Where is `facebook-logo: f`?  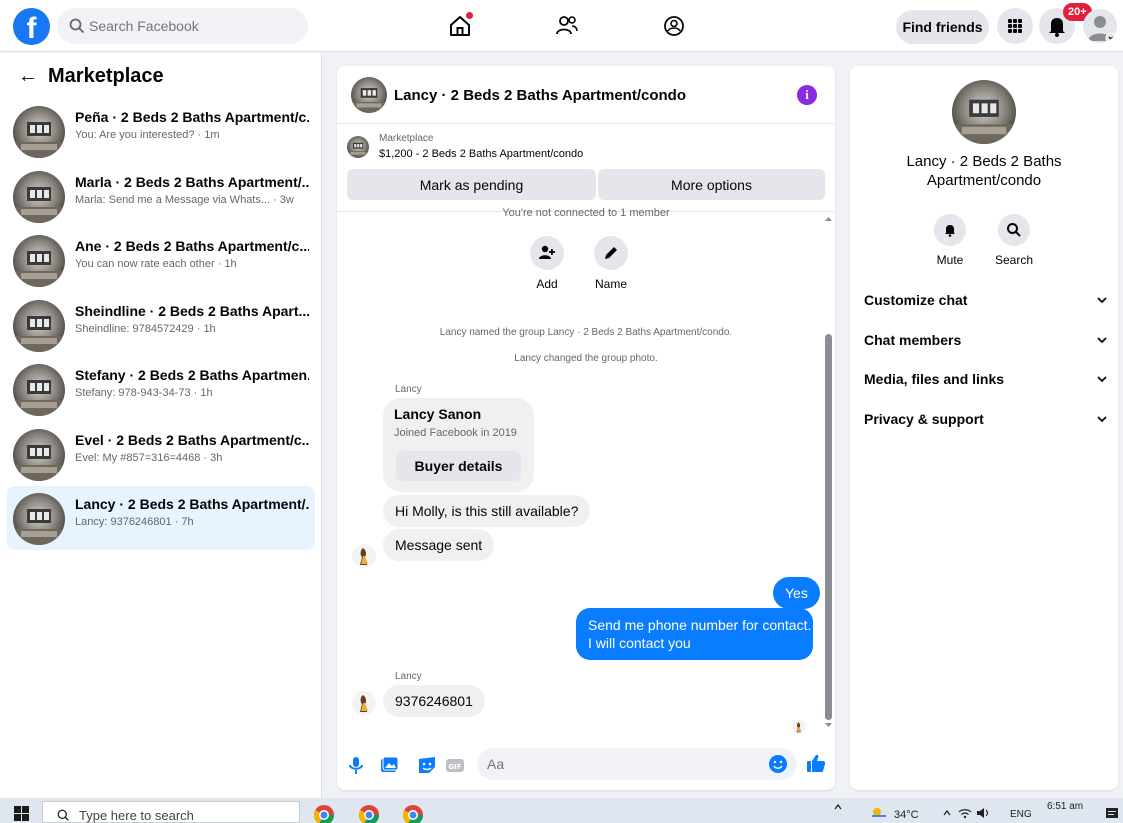 facebook-logo: f is located at coordinates (31, 26).